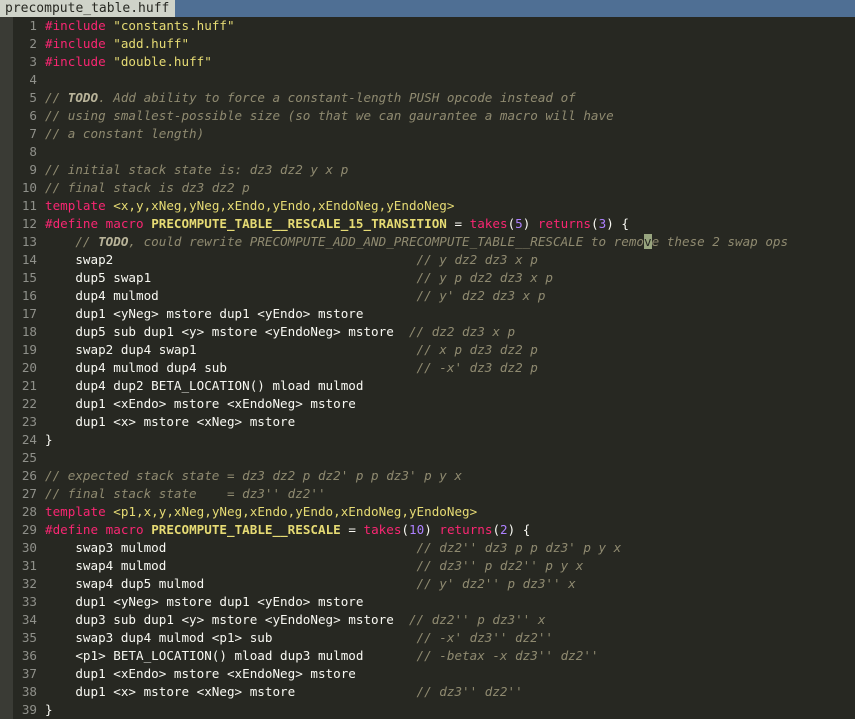  I want to click on code-token: swap3 mulmod, so click(231, 547).